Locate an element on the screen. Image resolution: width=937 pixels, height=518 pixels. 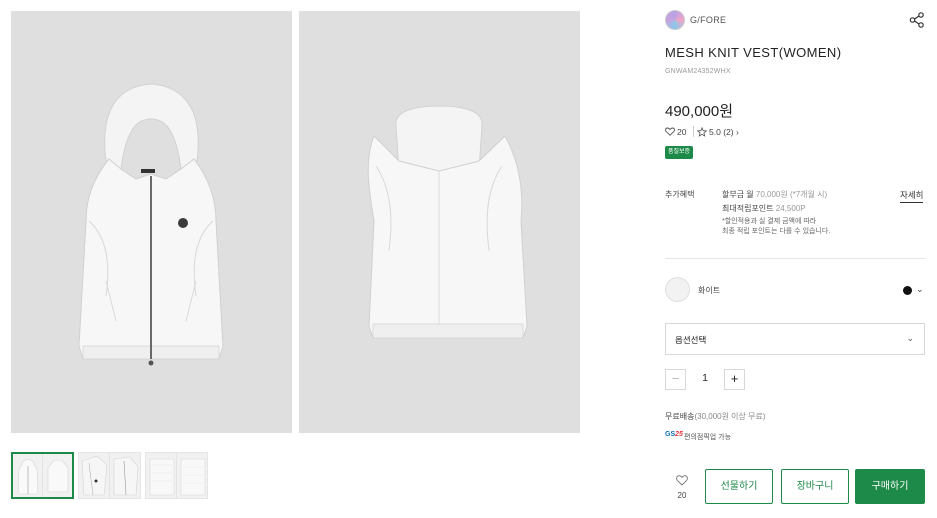
shipping-prefix: 무료배송 is located at coordinates (680, 416).